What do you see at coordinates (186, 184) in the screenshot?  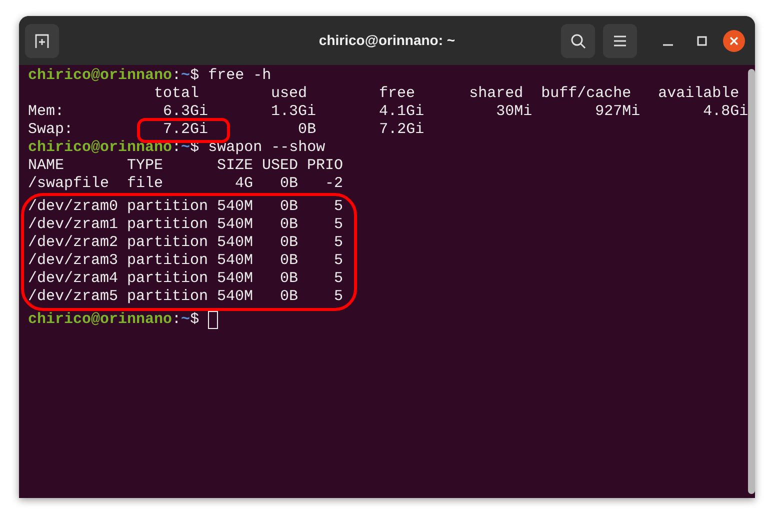 I see `output-text: /swapfile file 4G 0B -2` at bounding box center [186, 184].